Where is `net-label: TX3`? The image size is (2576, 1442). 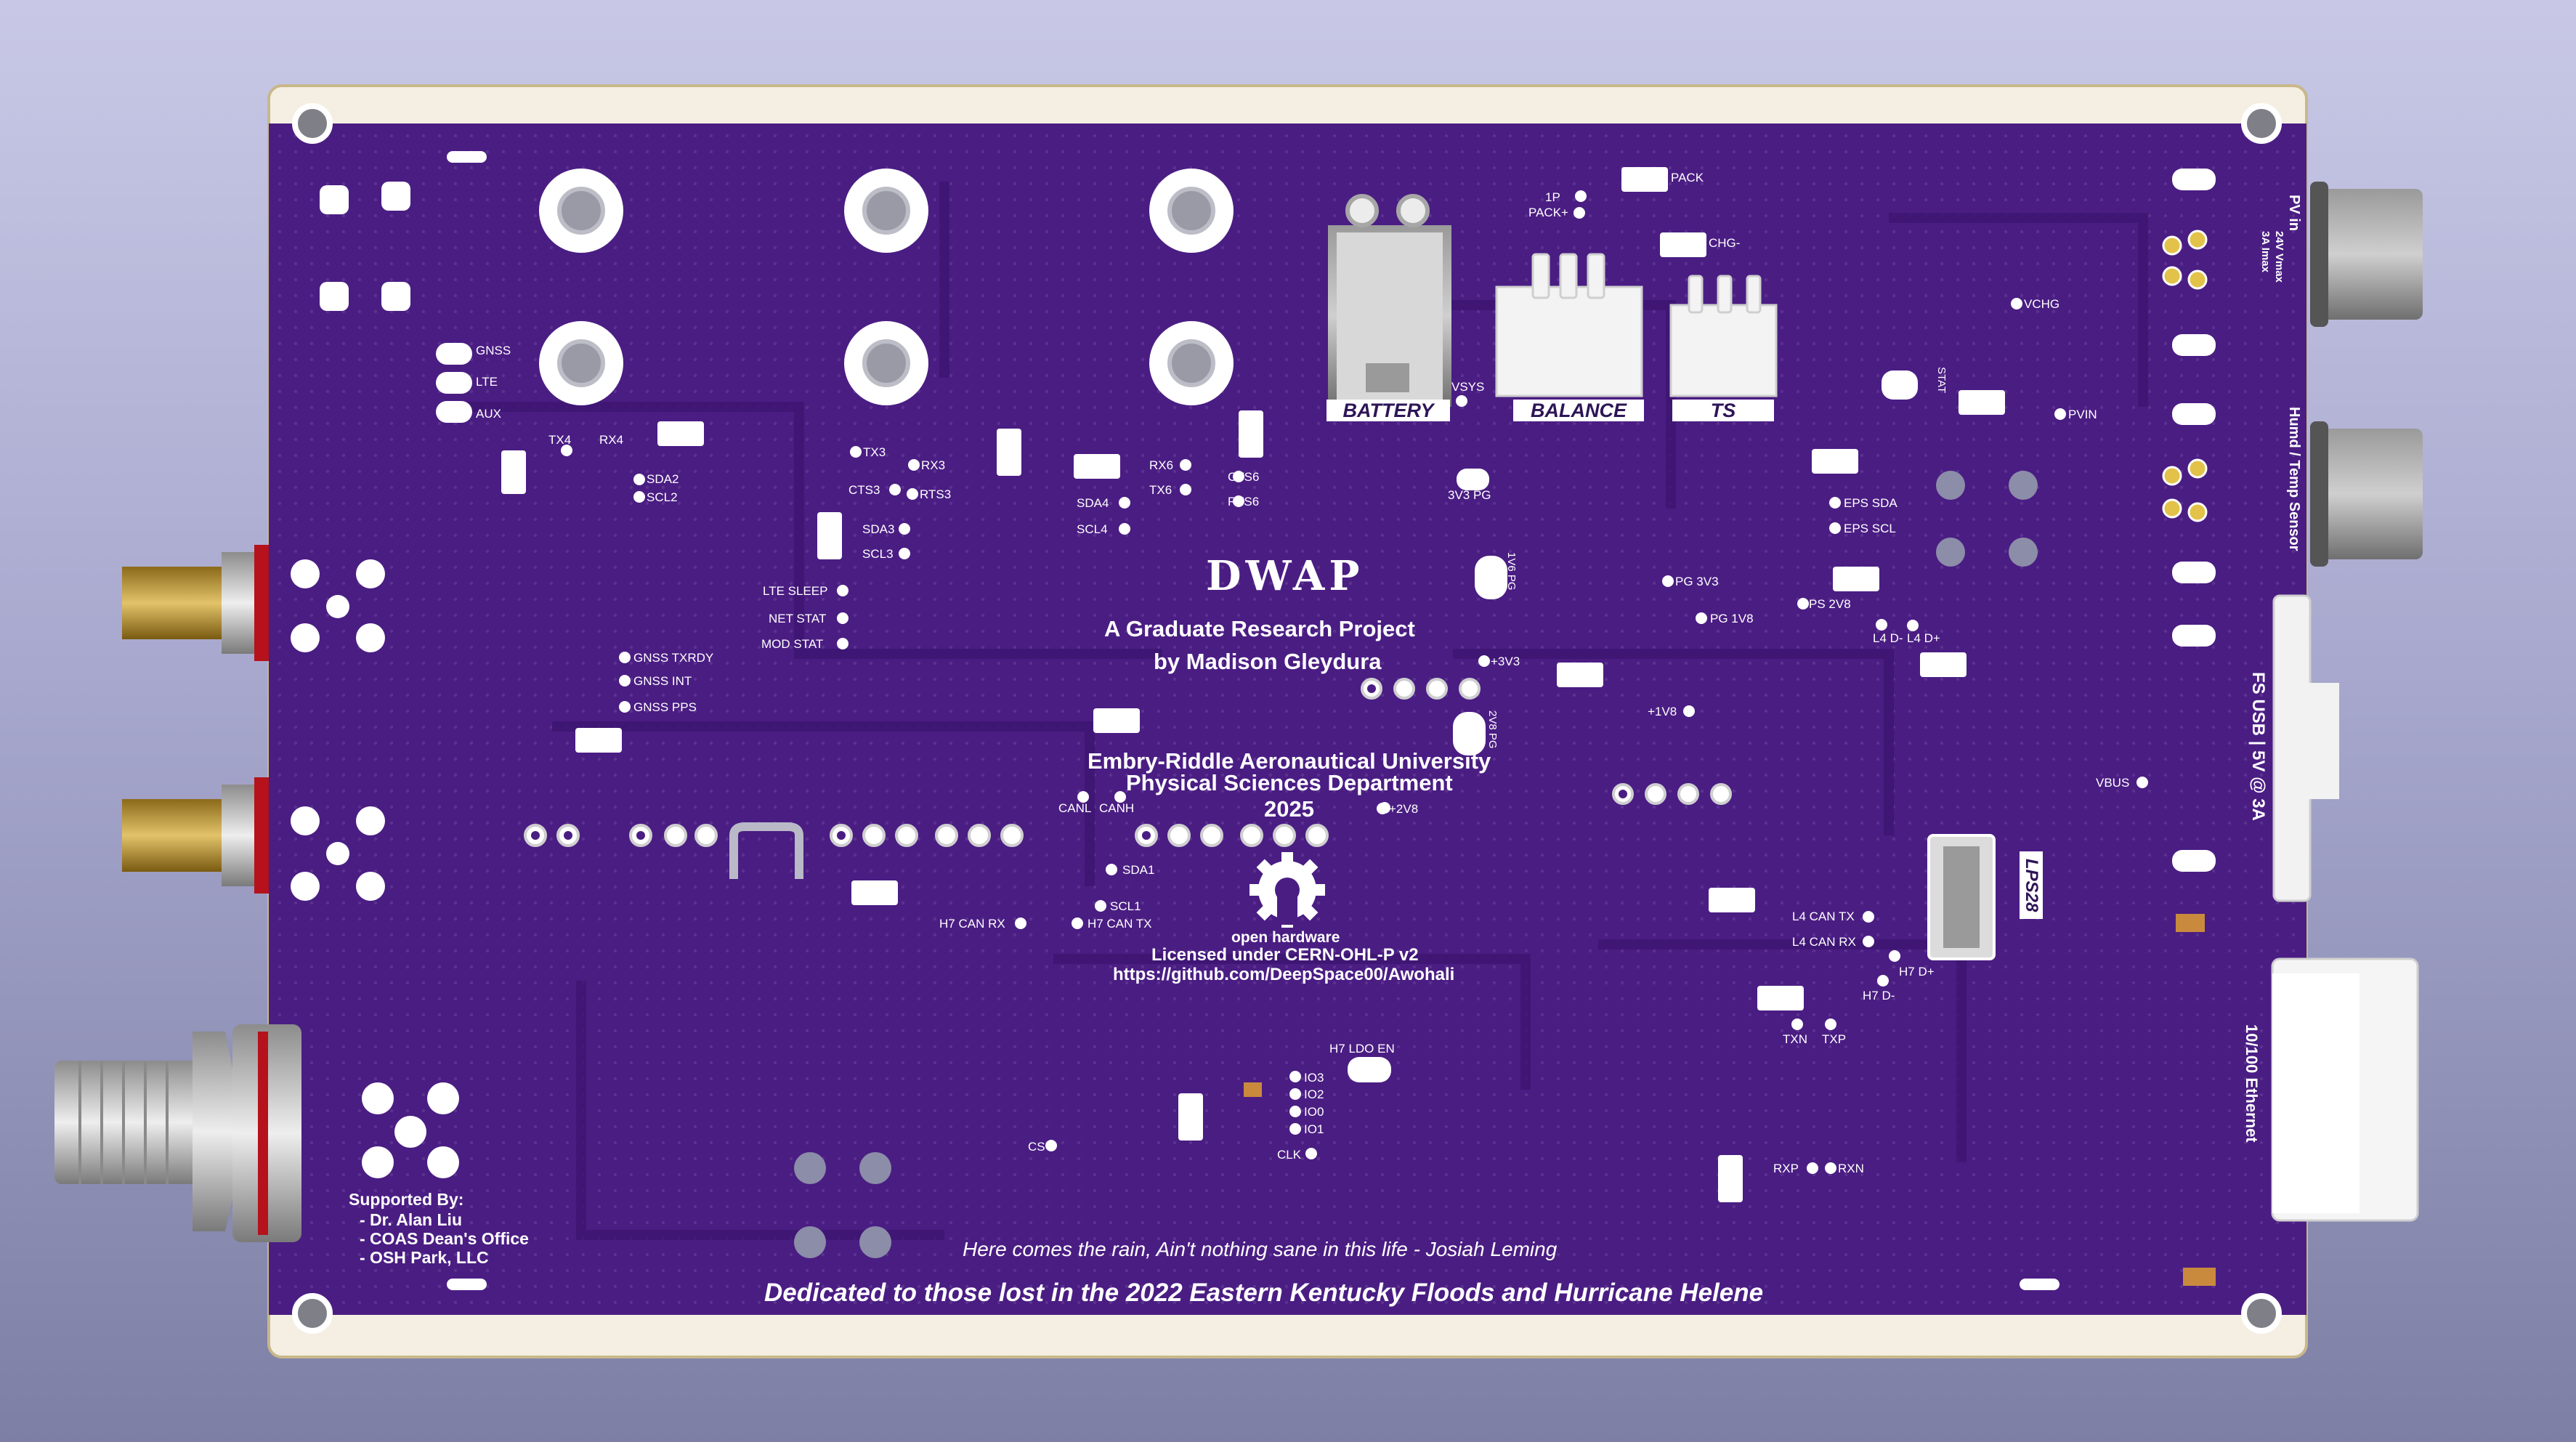 net-label: TX3 is located at coordinates (874, 452).